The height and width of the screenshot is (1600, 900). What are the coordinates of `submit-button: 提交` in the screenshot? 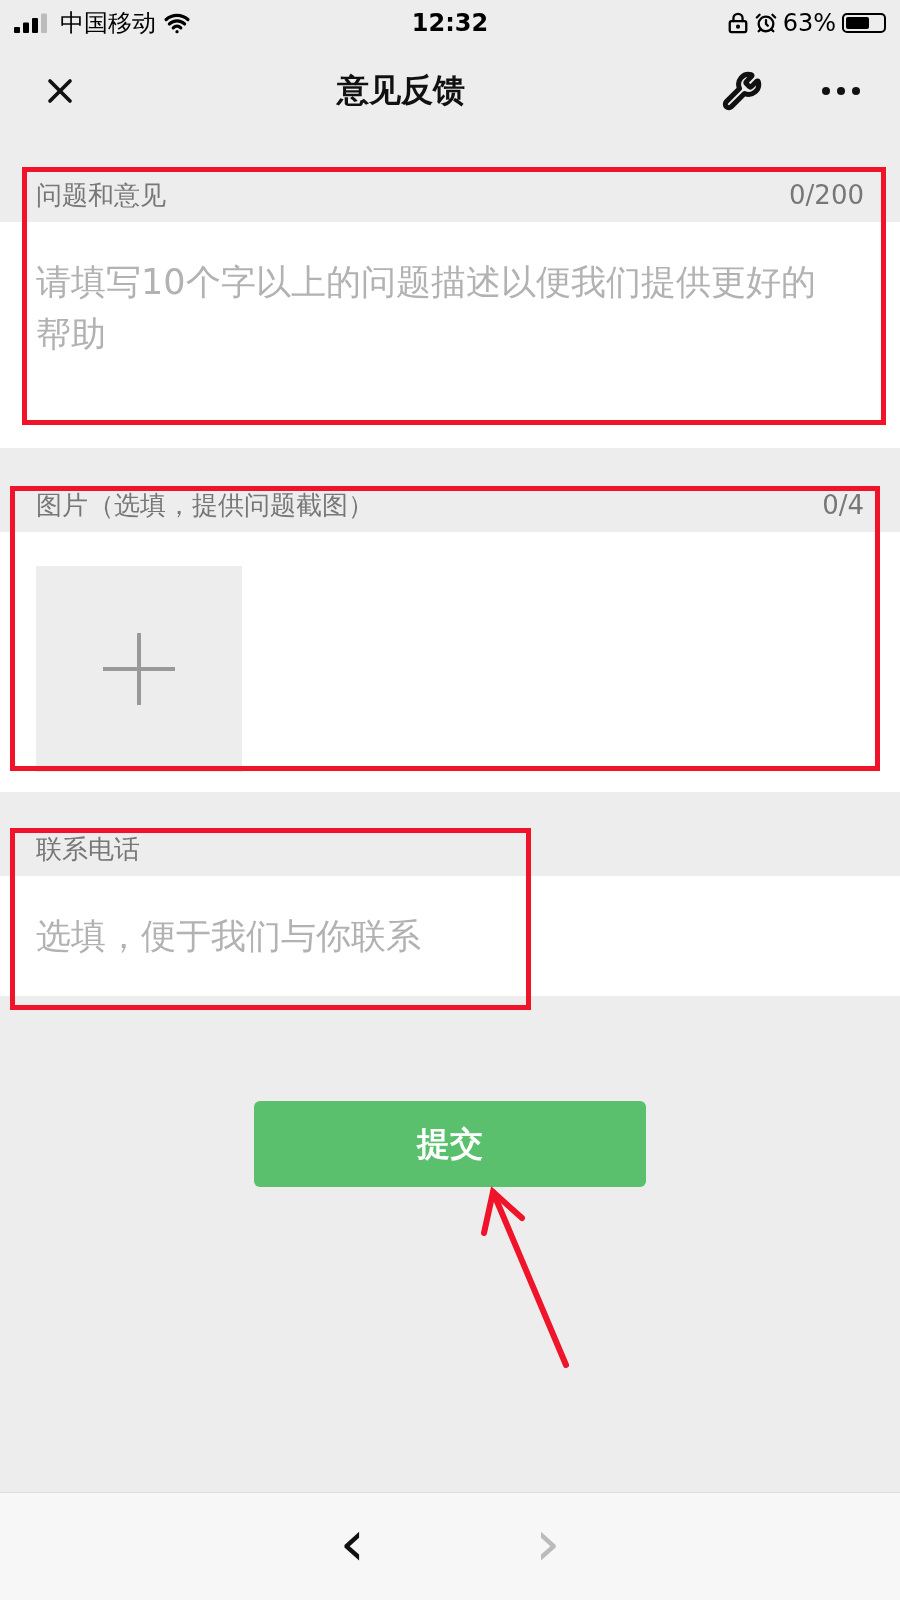 It's located at (450, 1144).